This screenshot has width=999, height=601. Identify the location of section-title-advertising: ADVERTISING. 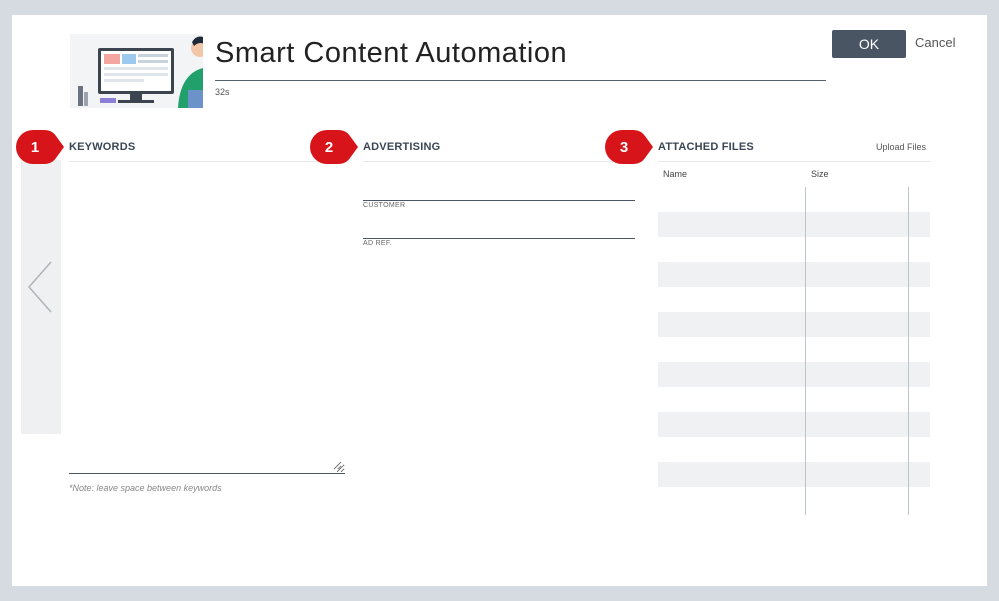
(402, 147).